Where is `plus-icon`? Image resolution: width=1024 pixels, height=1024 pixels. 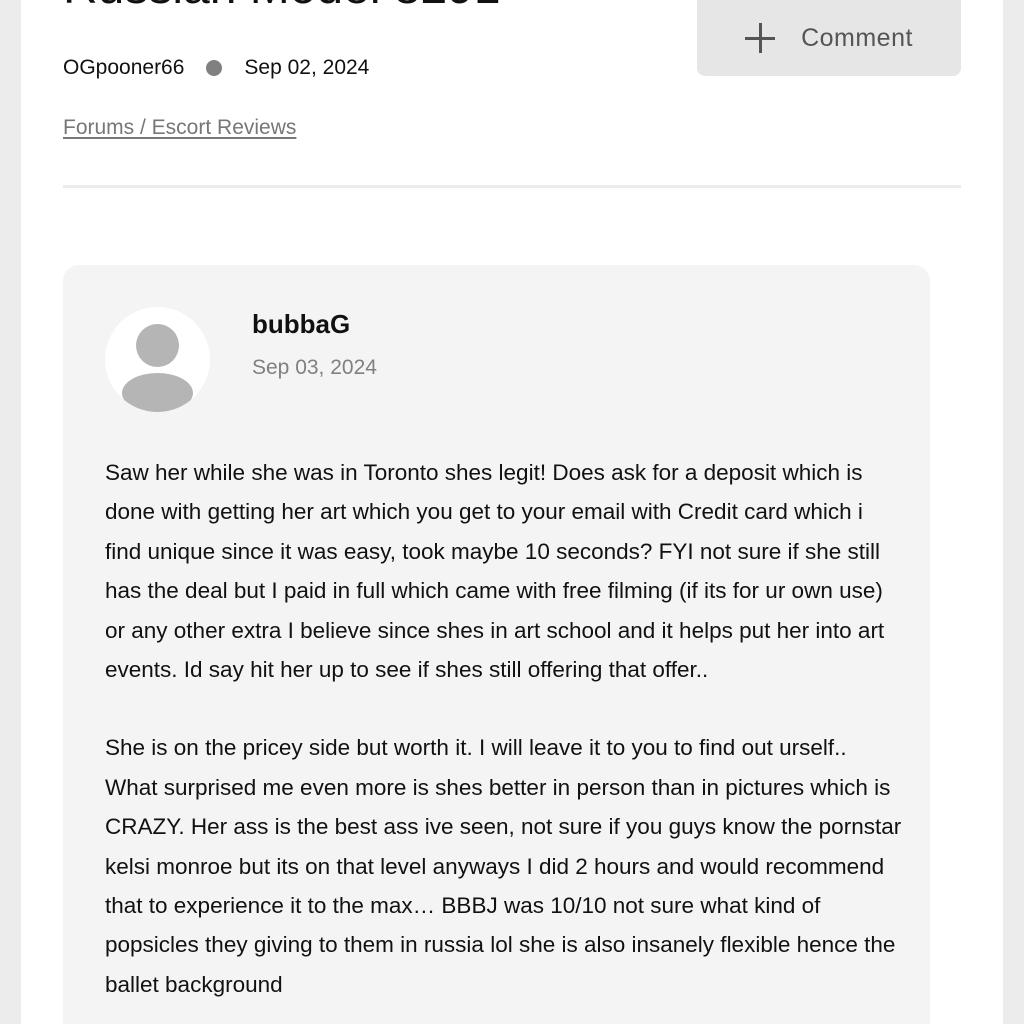
plus-icon is located at coordinates (760, 38).